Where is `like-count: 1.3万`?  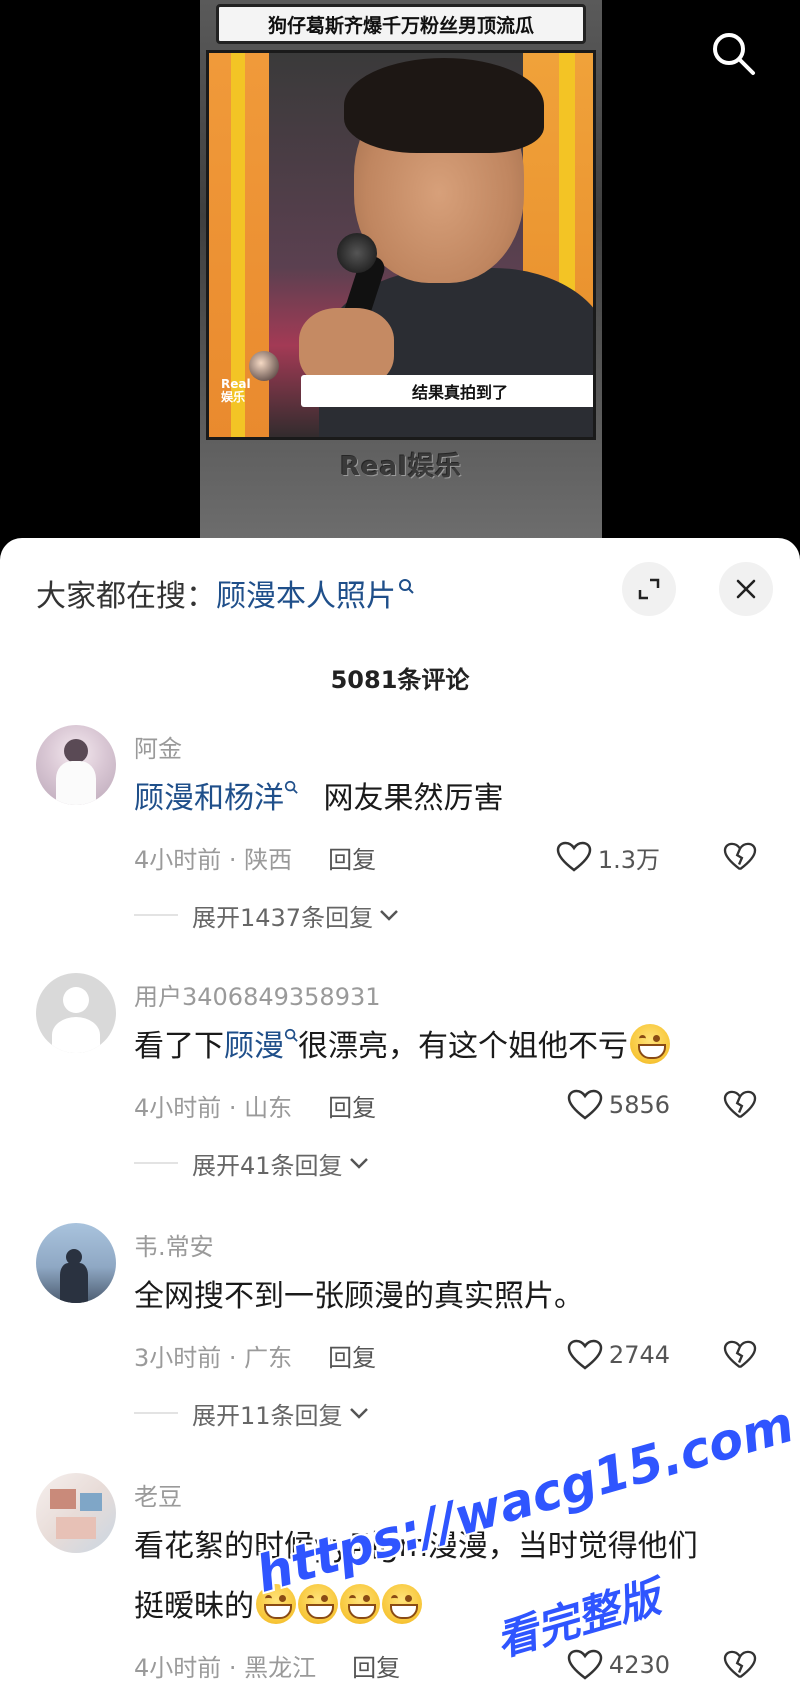 like-count: 1.3万 is located at coordinates (628, 859).